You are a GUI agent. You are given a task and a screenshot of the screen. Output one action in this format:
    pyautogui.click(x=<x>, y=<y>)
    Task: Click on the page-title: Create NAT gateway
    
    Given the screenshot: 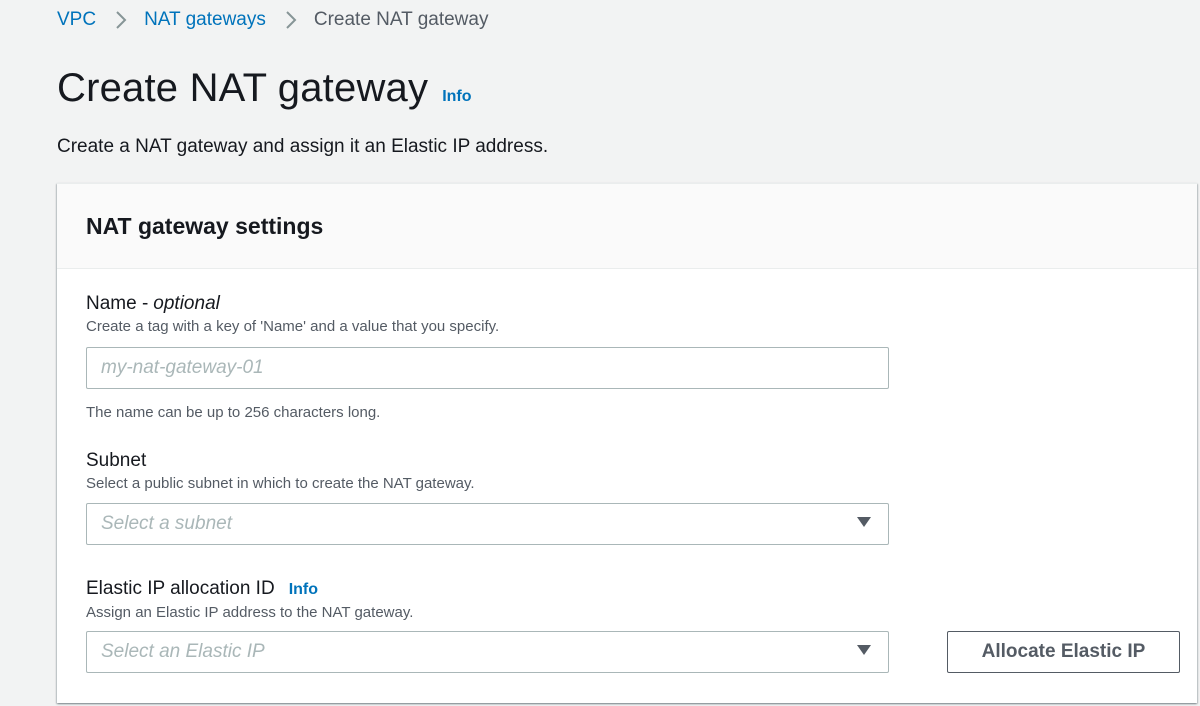 What is the action you would take?
    pyautogui.click(x=243, y=88)
    